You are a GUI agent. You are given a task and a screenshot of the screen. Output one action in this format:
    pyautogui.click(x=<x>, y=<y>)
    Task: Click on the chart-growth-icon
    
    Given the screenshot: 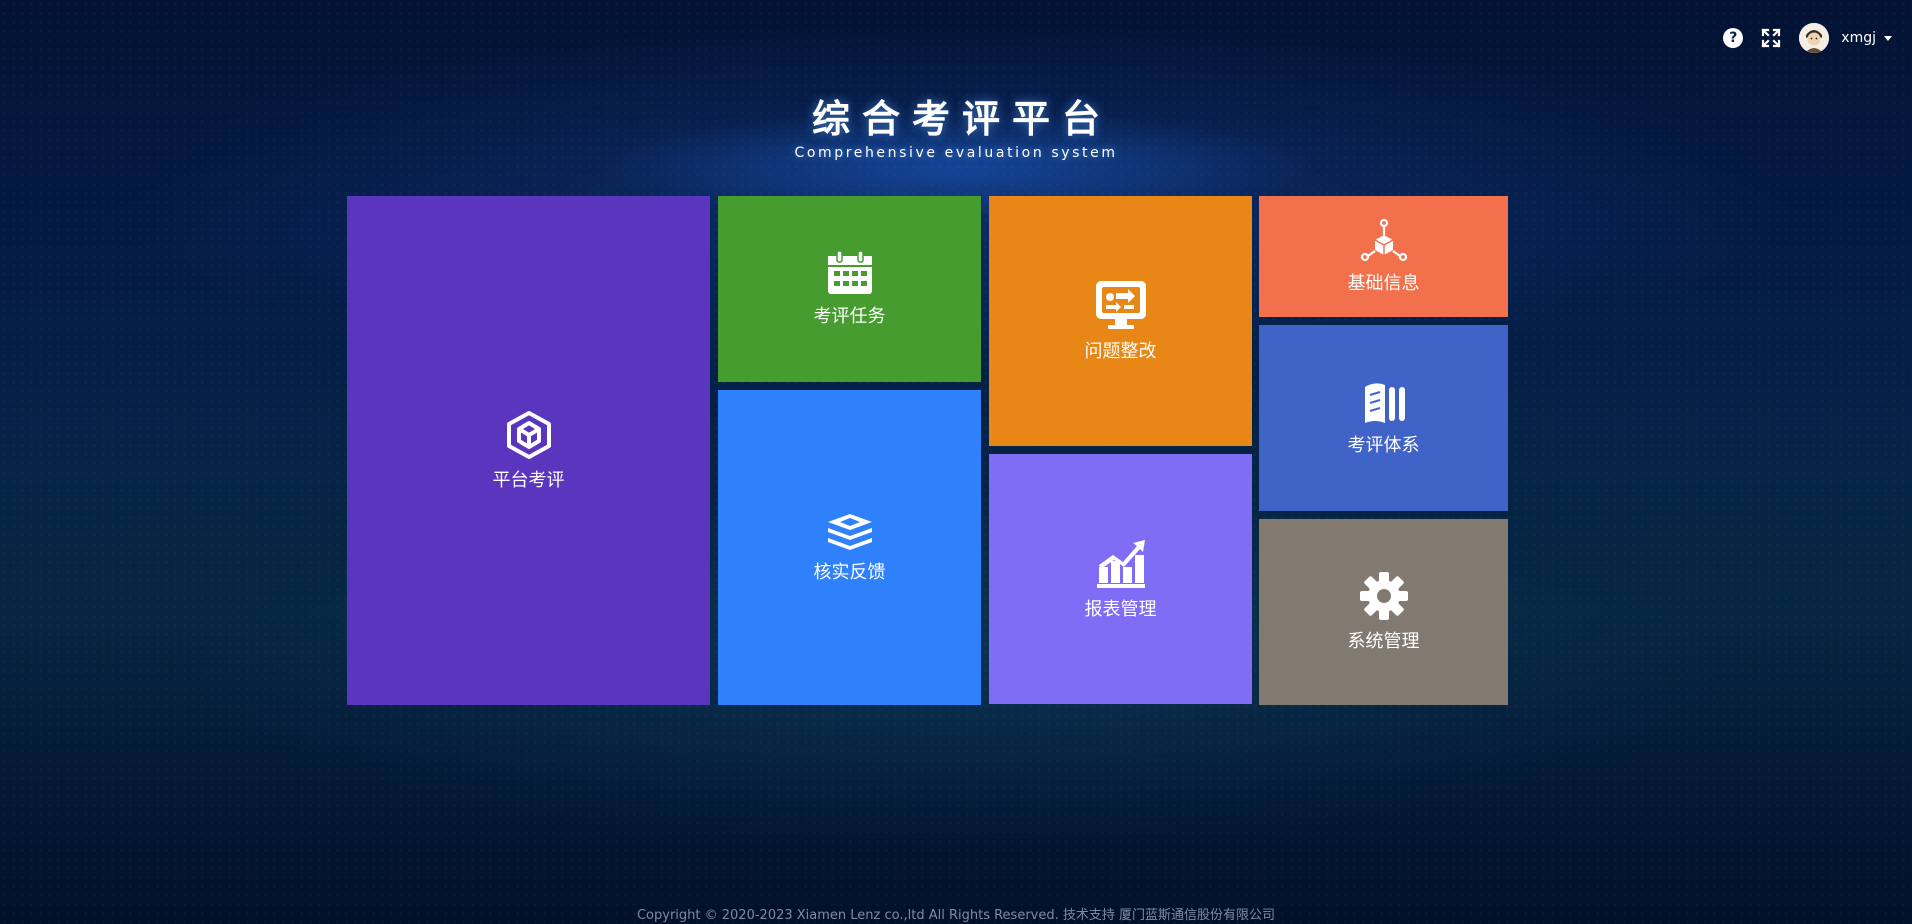 What is the action you would take?
    pyautogui.click(x=1120, y=564)
    